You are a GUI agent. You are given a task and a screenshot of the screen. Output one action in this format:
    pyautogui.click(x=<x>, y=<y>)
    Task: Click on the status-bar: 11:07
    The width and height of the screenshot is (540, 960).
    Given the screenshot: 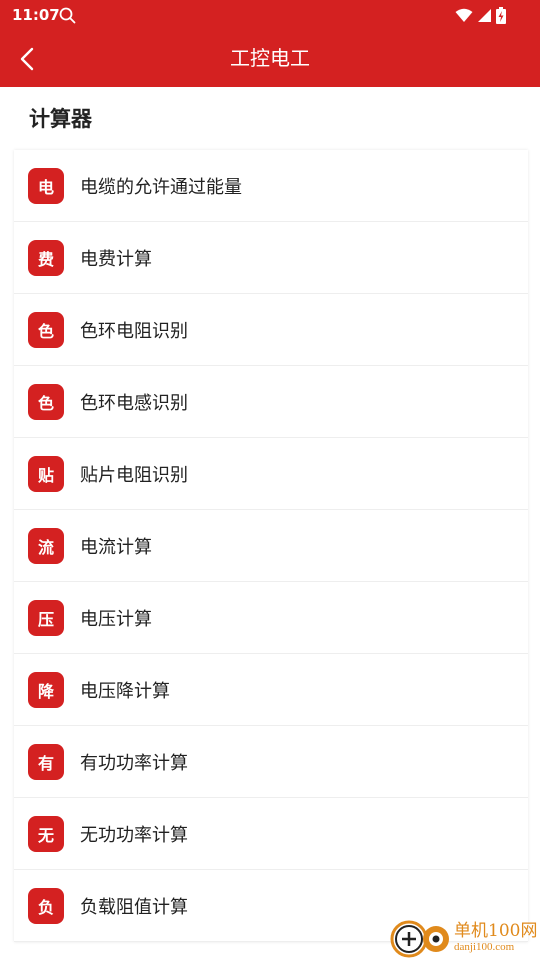 What is the action you would take?
    pyautogui.click(x=270, y=15)
    